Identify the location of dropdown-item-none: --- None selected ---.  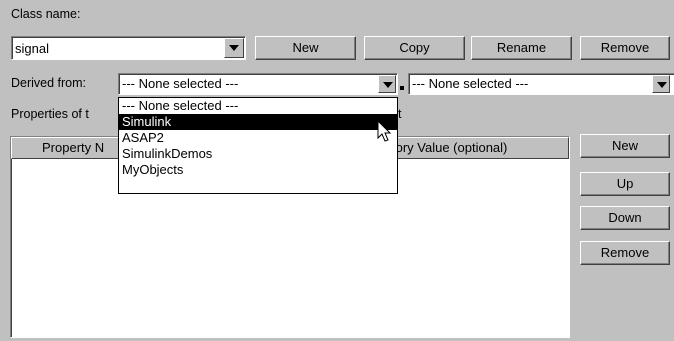
(258, 106).